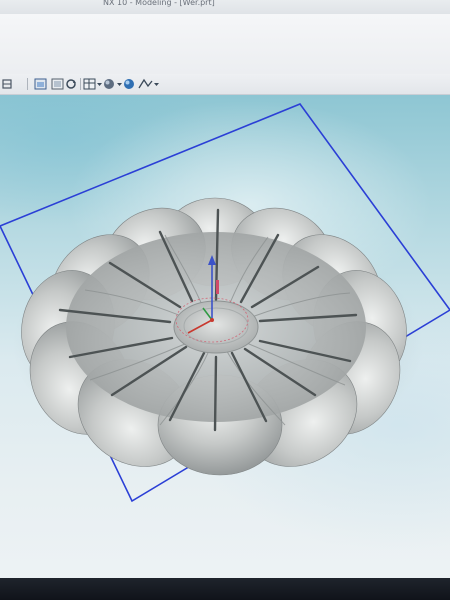  What do you see at coordinates (57, 84) in the screenshot?
I see `fit-view-icon` at bounding box center [57, 84].